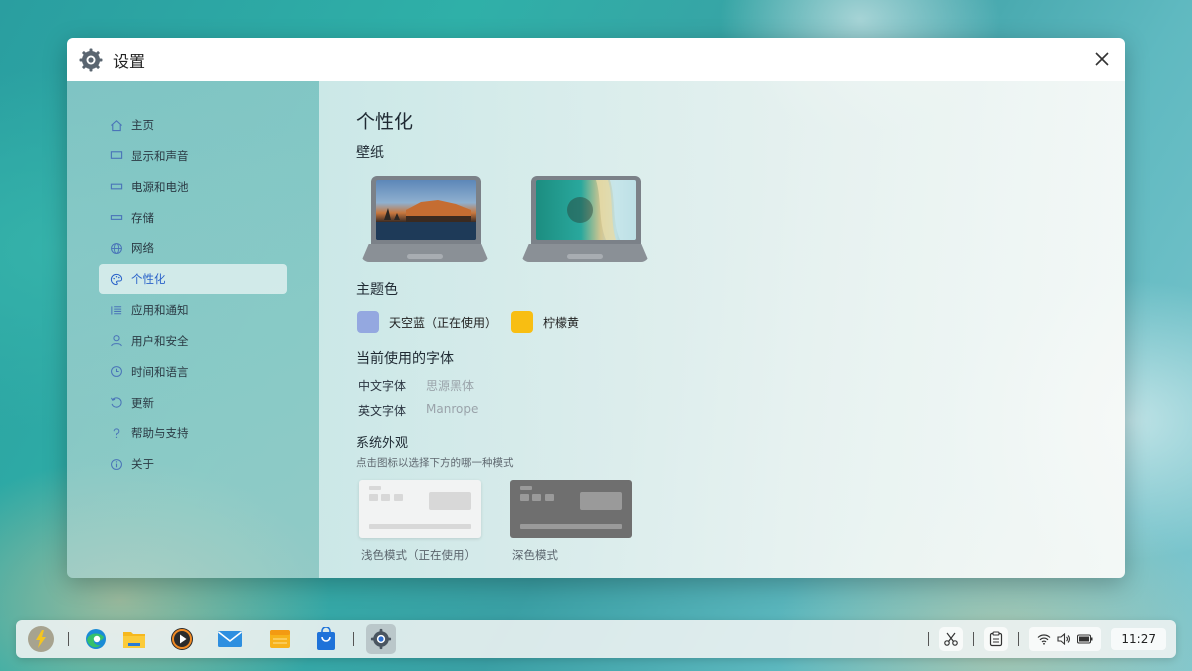 The width and height of the screenshot is (1192, 671). Describe the element at coordinates (370, 153) in the screenshot. I see `wallpaper-heading: 壁纸` at that location.